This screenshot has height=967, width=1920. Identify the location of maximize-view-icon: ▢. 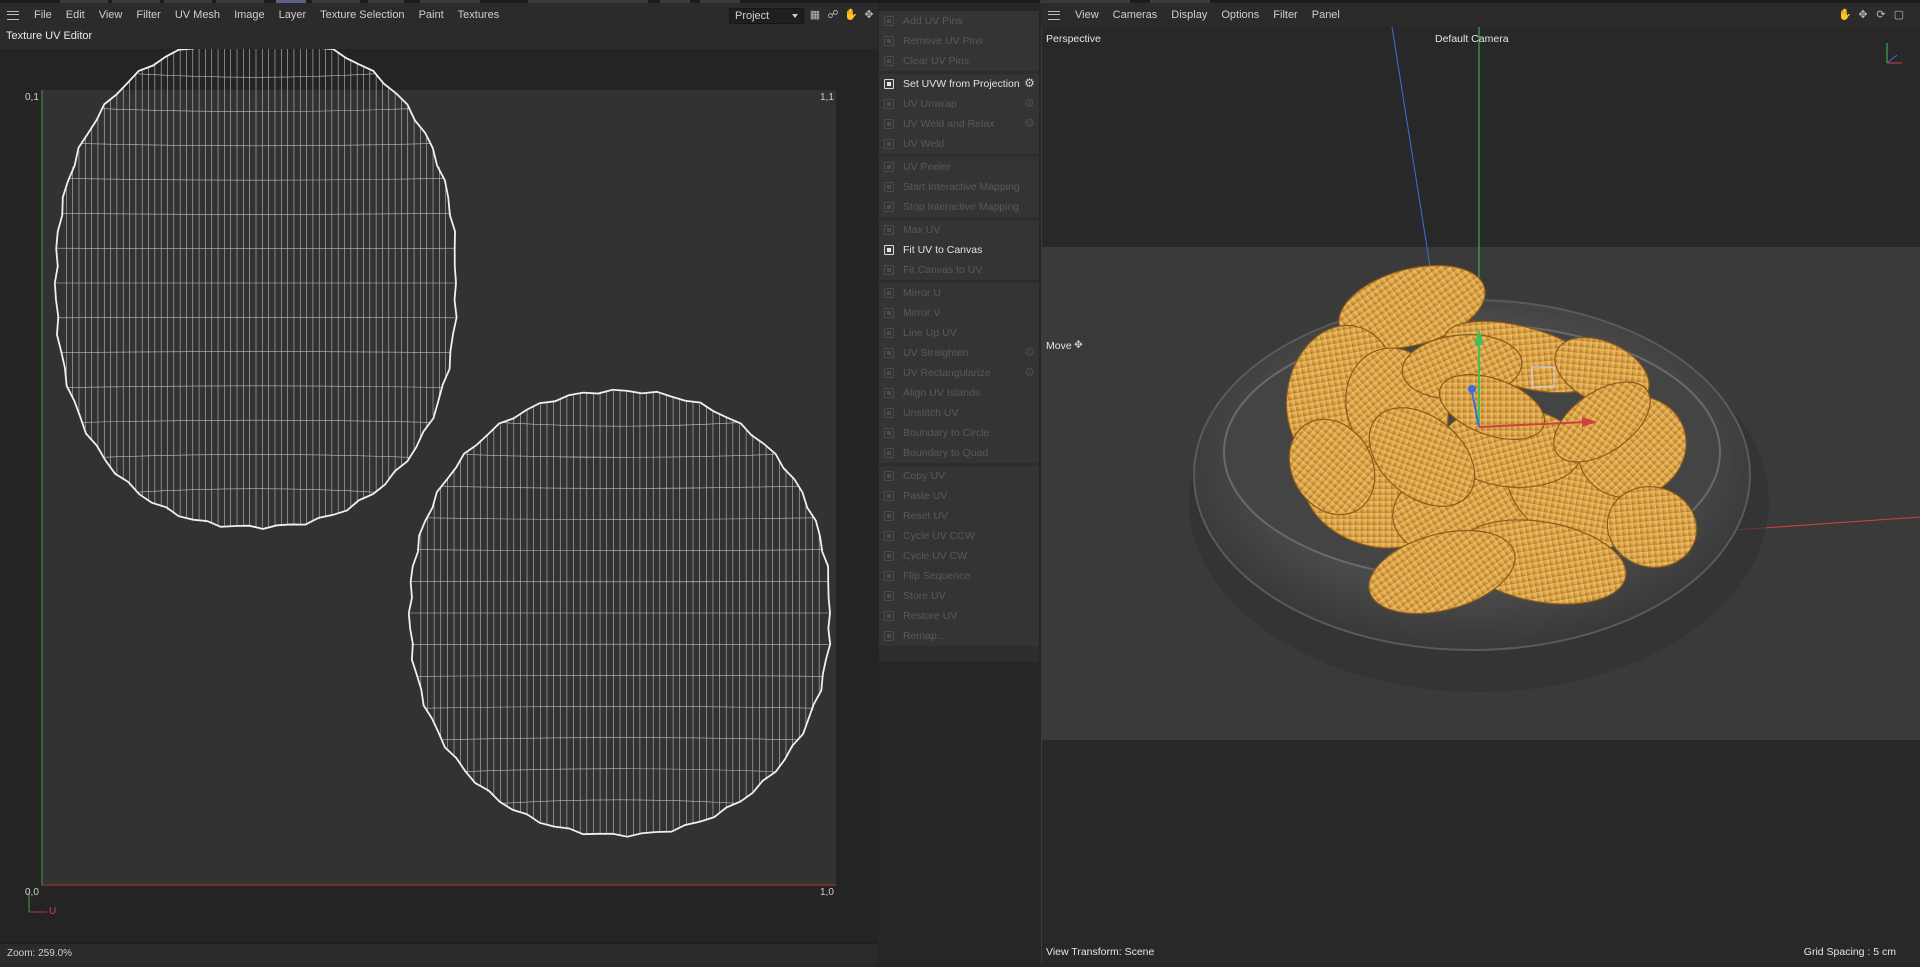
(1899, 15).